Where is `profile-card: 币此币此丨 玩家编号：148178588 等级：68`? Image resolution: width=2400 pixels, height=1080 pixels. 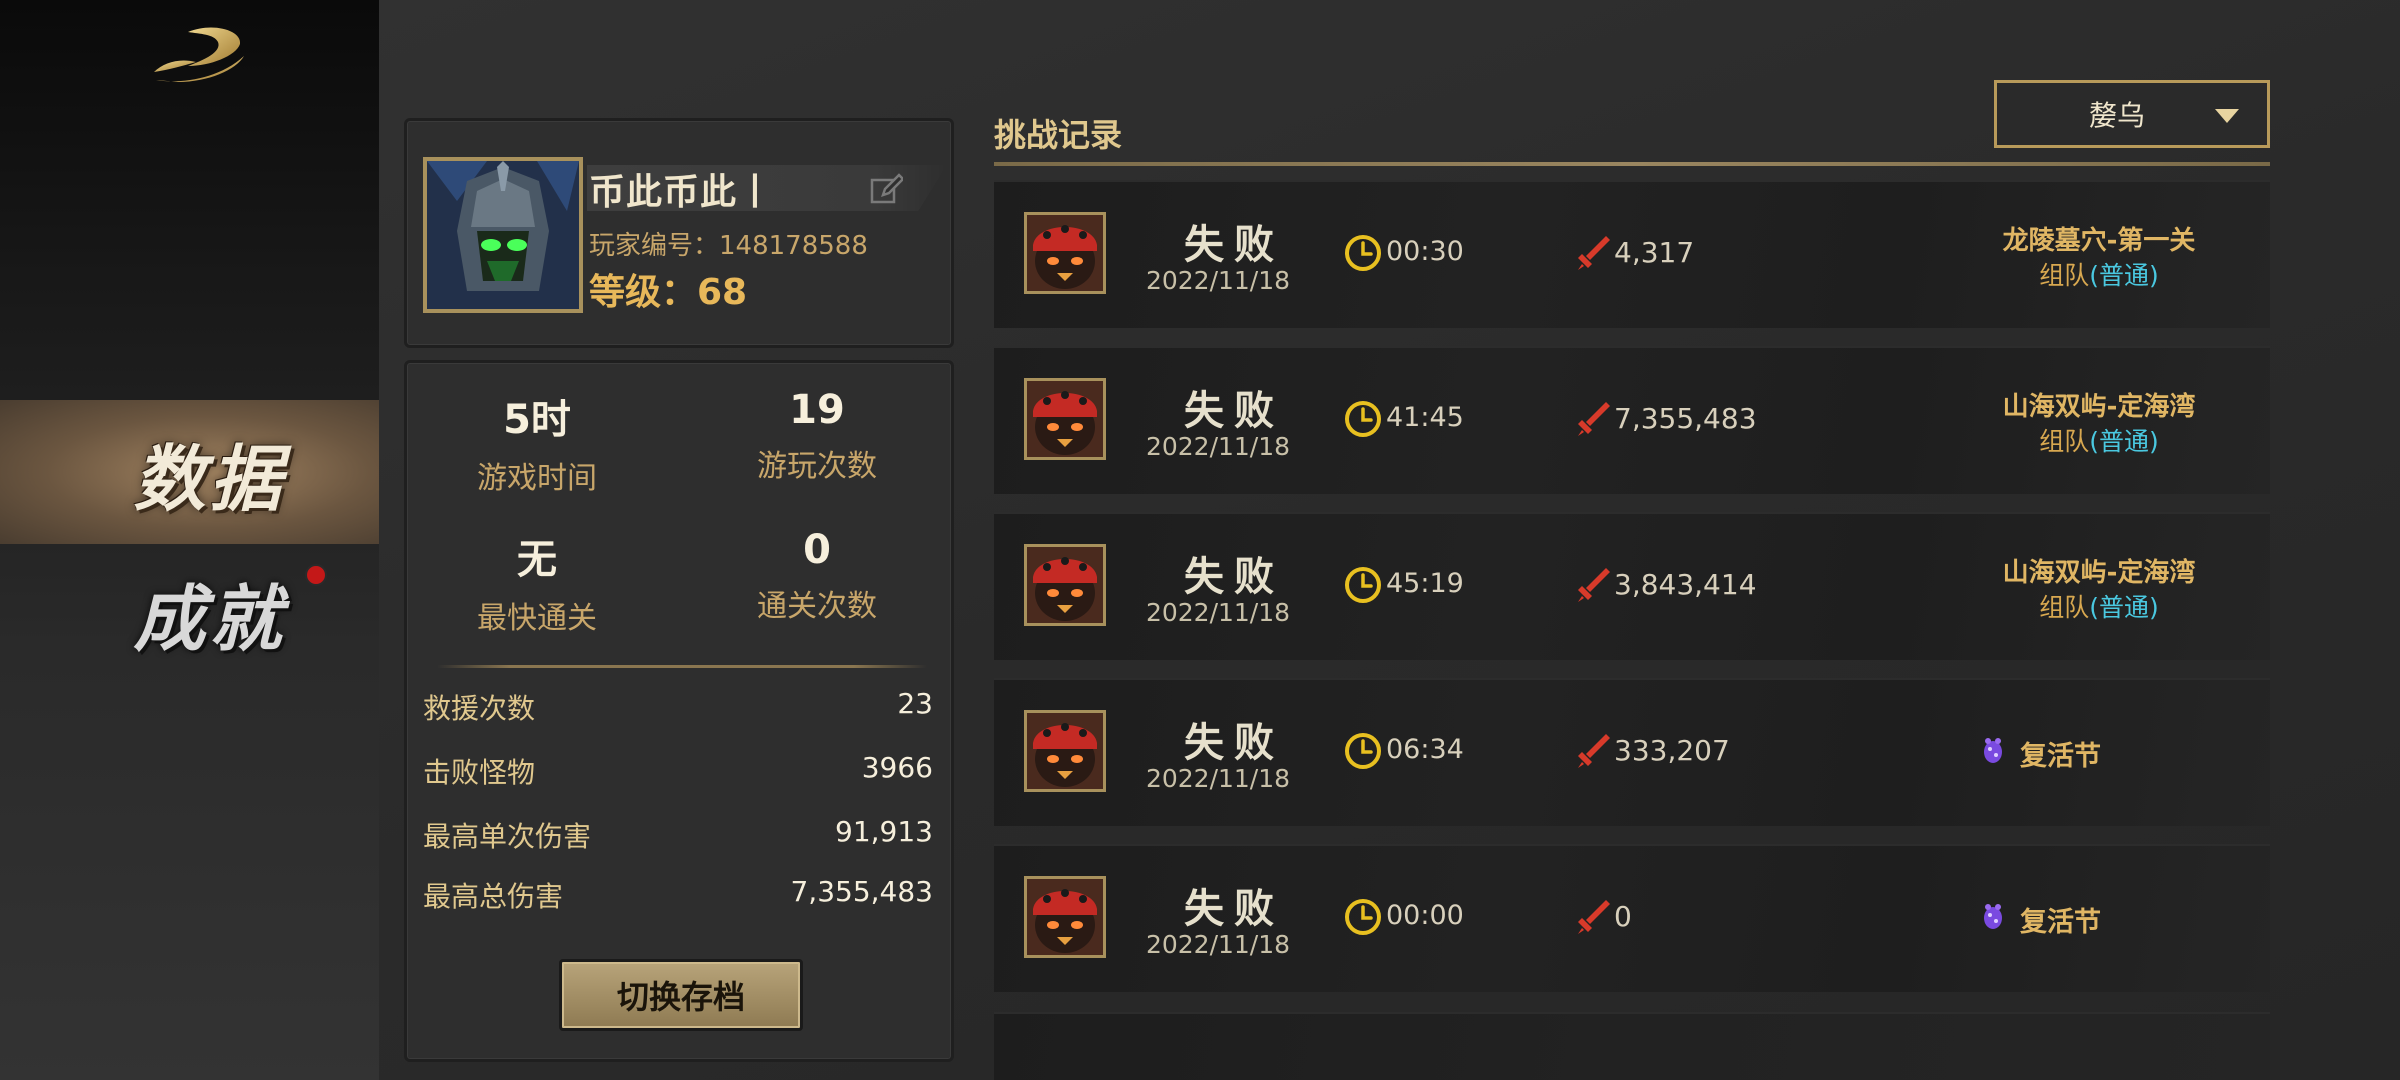
profile-card: 币此币此丨 玩家编号：148178588 等级：68 is located at coordinates (679, 233).